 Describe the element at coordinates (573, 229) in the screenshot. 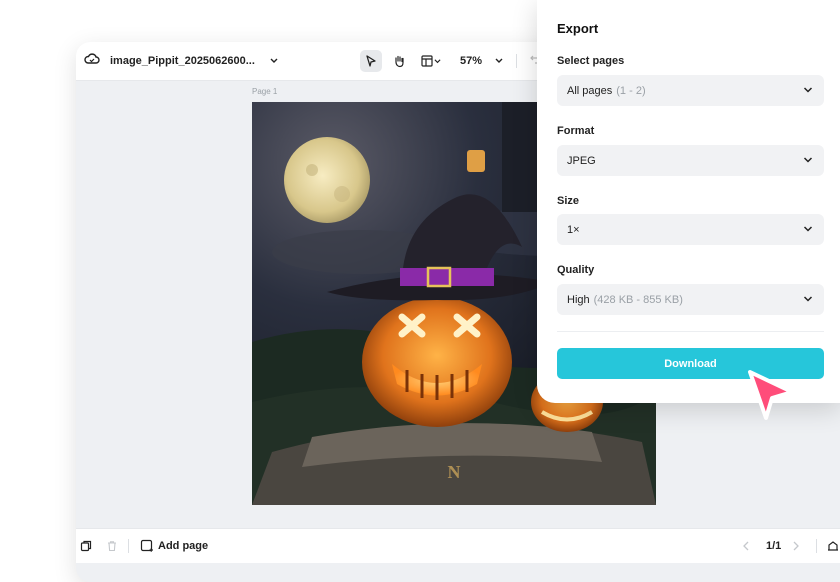

I see `size-value: 1×` at that location.